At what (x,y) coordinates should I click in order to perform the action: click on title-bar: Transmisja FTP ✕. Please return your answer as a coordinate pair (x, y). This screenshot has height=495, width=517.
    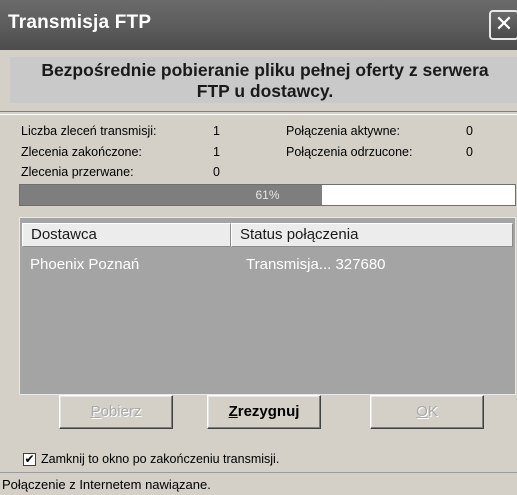
    Looking at the image, I should click on (258, 25).